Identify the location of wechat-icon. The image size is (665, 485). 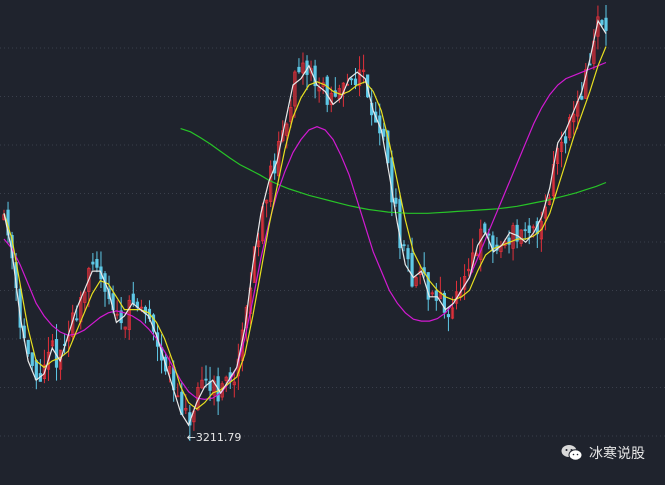
(572, 453).